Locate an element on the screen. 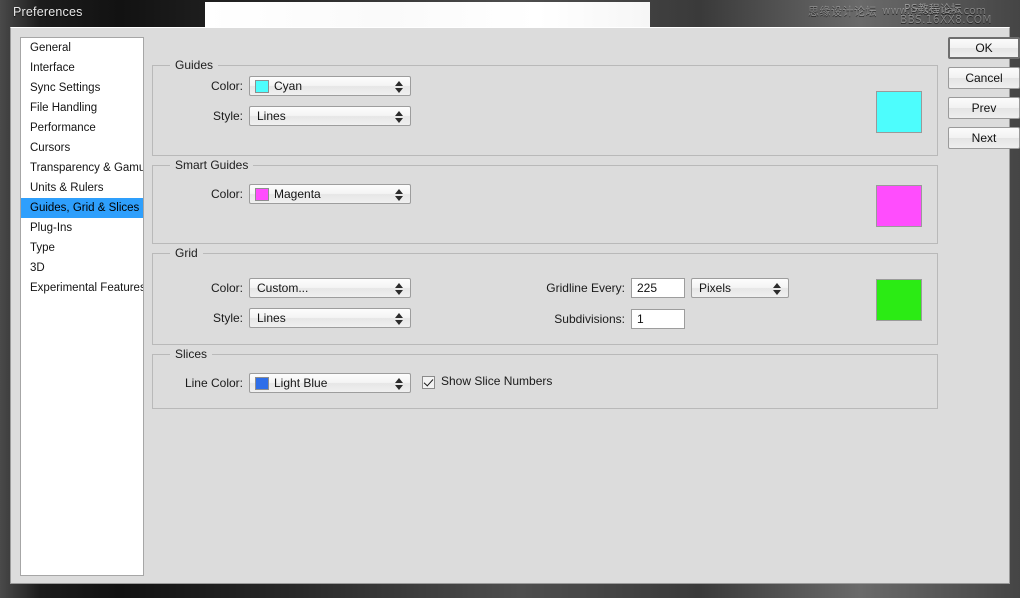  watermark-tutorial-name: PS教程论坛 is located at coordinates (933, 9).